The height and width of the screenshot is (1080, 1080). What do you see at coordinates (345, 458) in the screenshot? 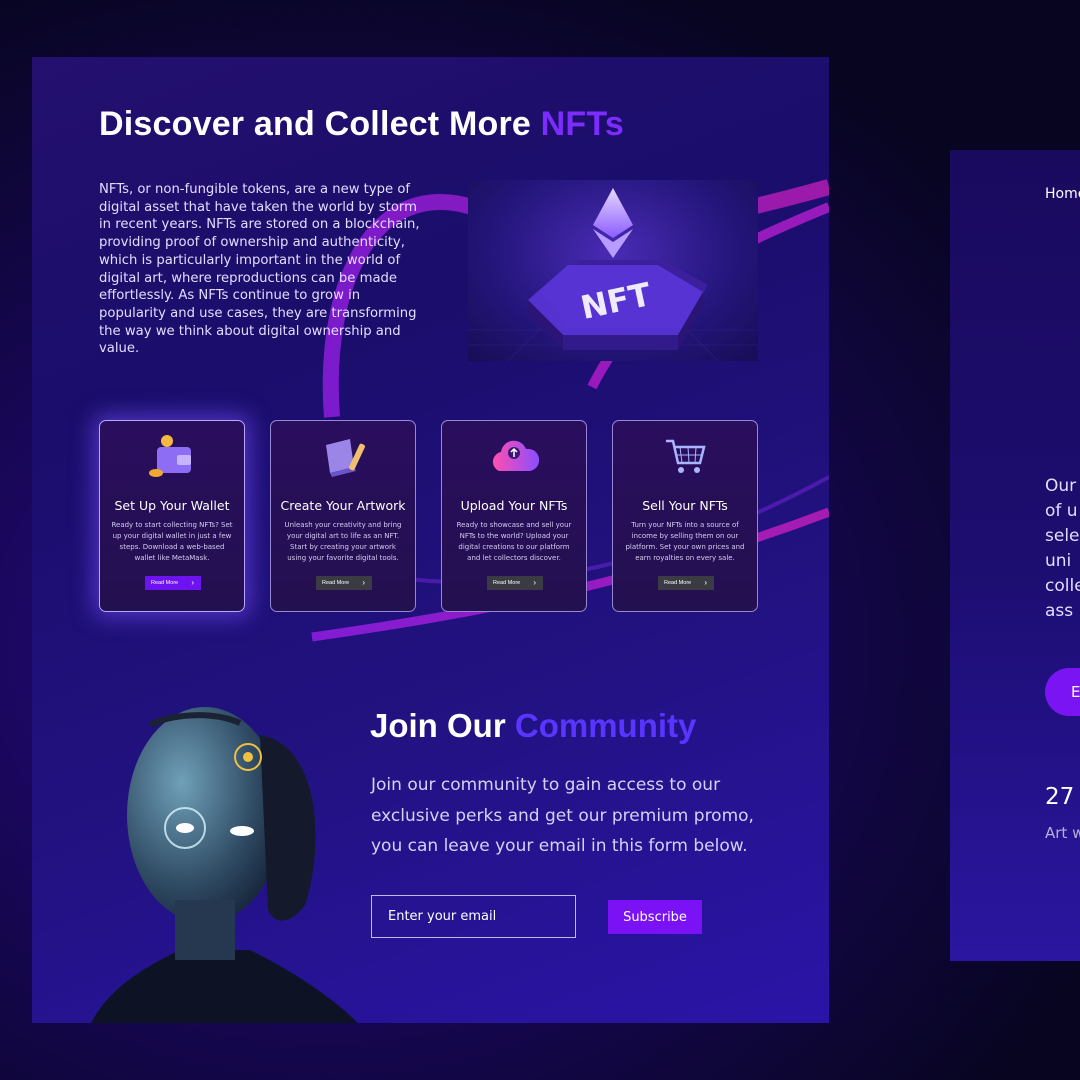
I see `book-pencil-icon` at bounding box center [345, 458].